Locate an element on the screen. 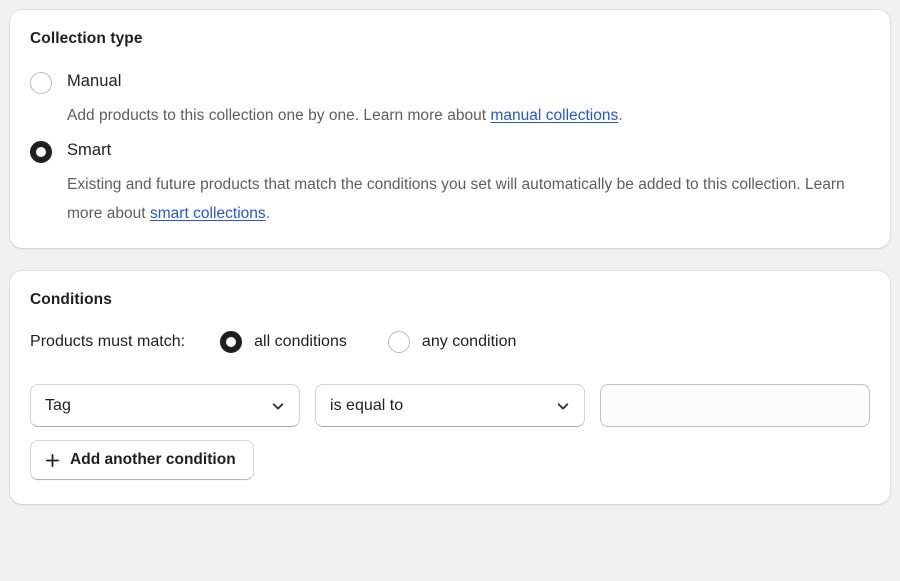  manual-collections-link: manual collections is located at coordinates (554, 115).